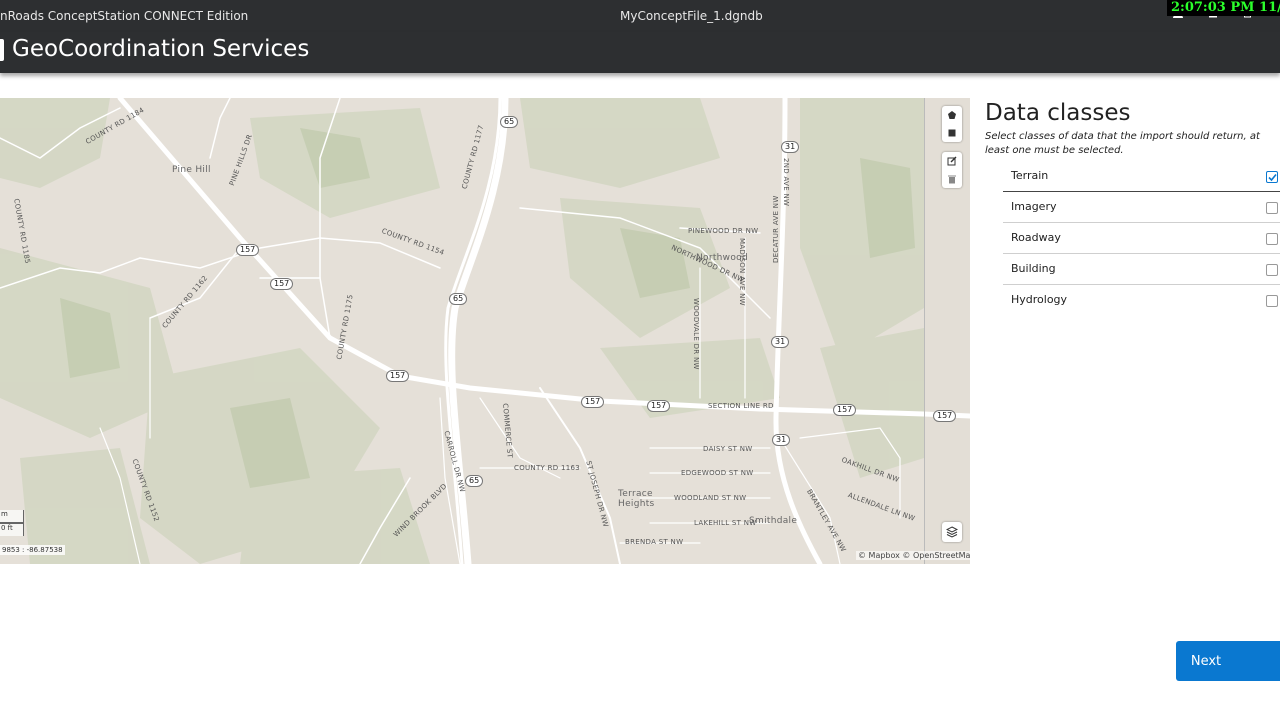 This screenshot has width=1280, height=720. I want to click on map-divider, so click(924, 331).